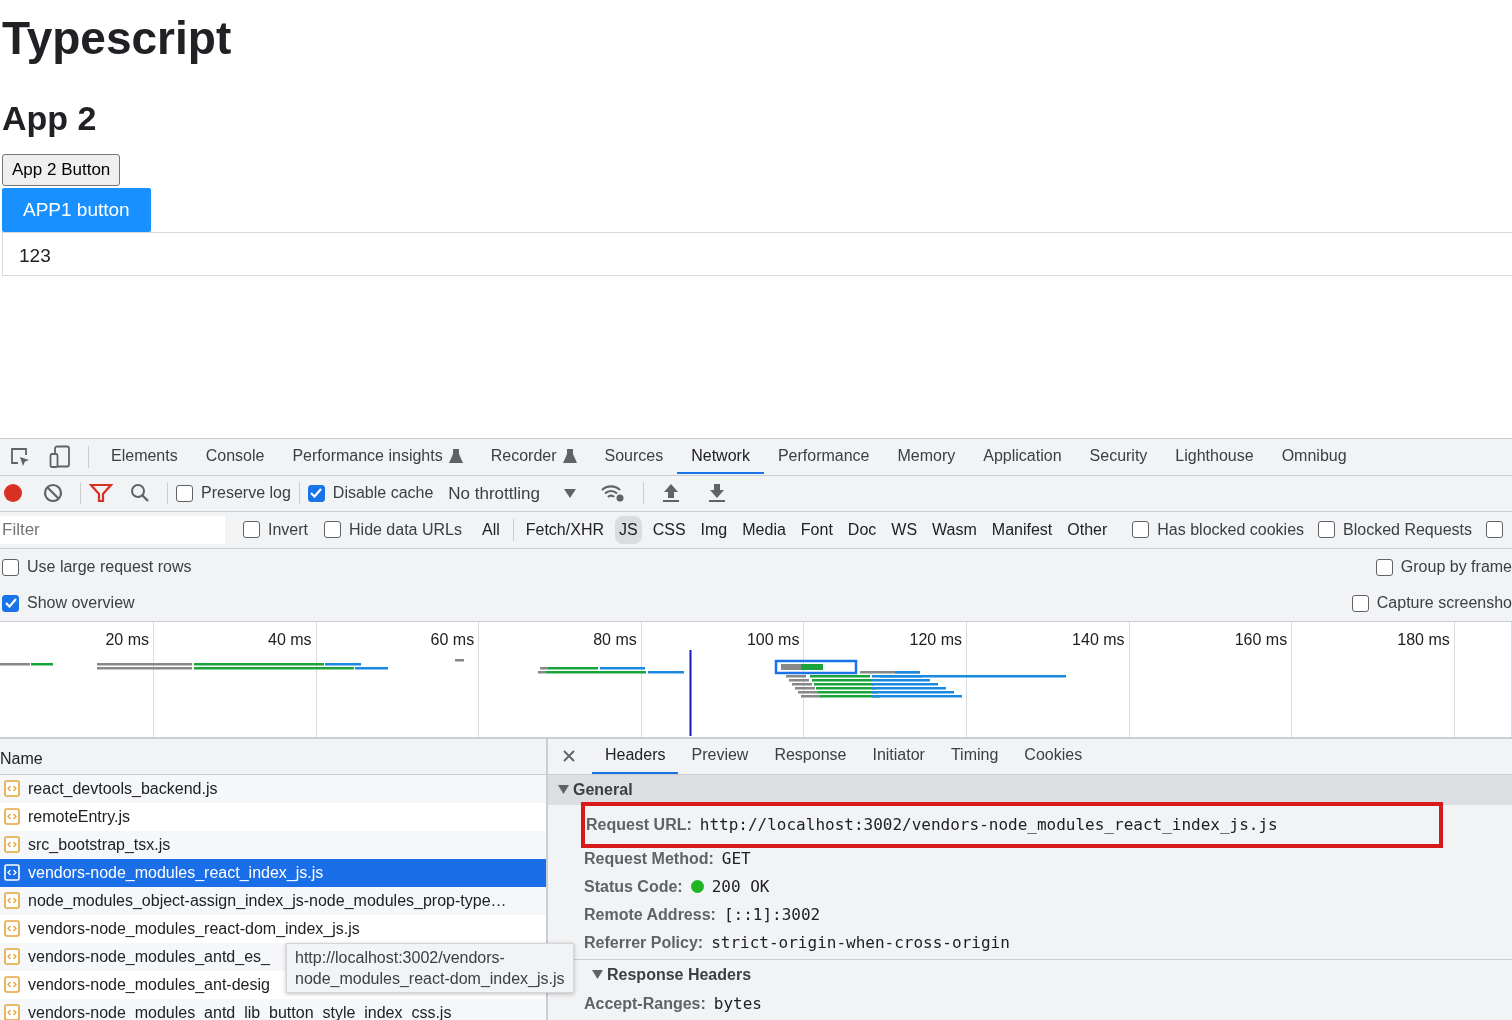  Describe the element at coordinates (645, 1003) in the screenshot. I see `field-label: Accept-Ranges:` at that location.